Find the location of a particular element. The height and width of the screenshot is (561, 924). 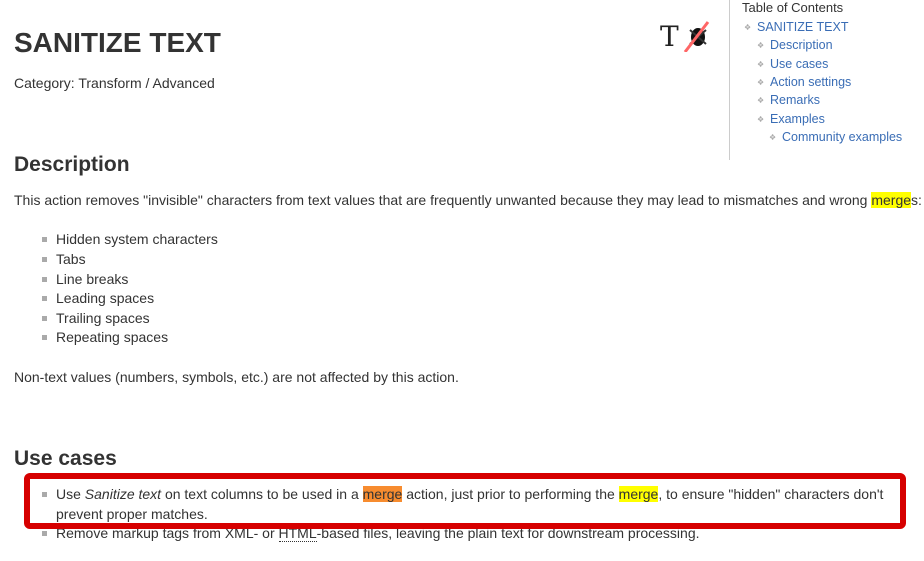

list-item: Leading spaces is located at coordinates (105, 298).